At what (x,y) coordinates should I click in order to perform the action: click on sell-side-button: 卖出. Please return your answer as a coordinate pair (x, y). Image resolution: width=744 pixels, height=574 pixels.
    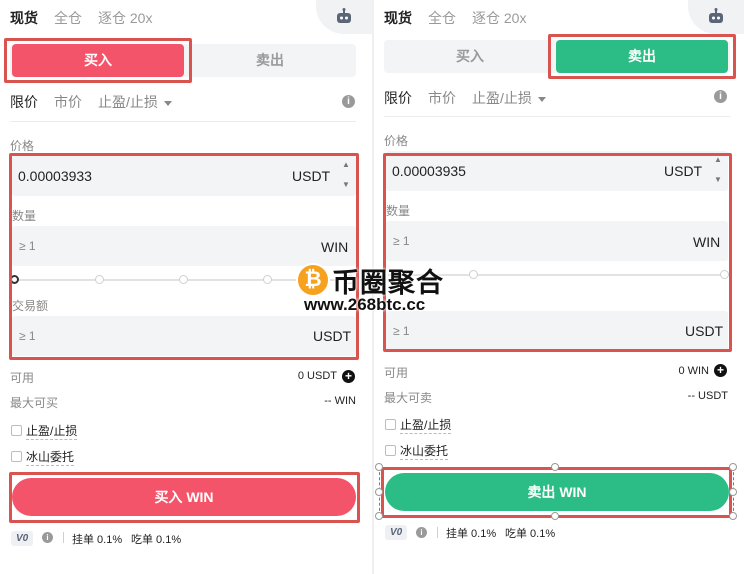
    Looking at the image, I should click on (270, 60).